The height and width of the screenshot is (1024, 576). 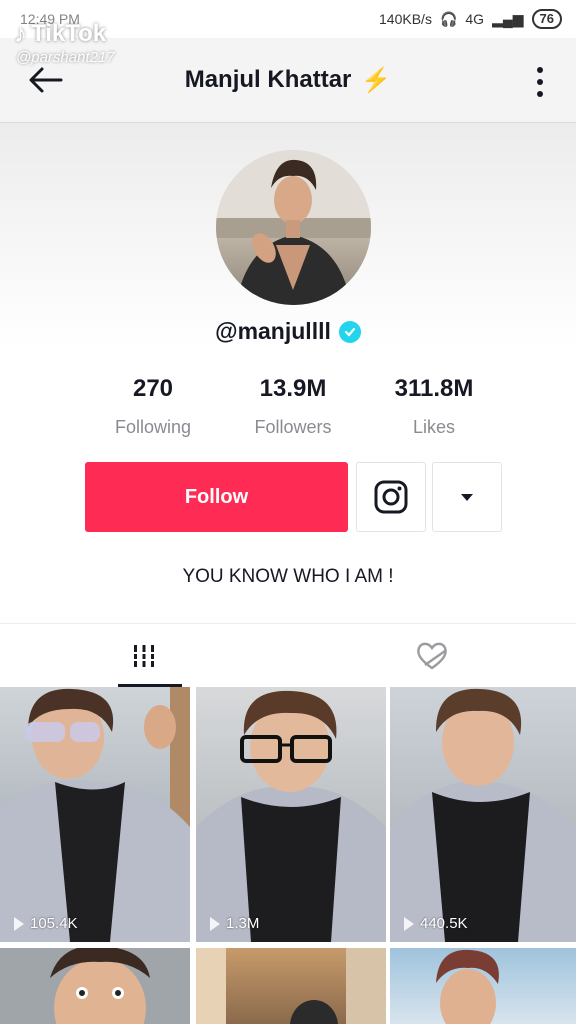 I want to click on avatar-image, so click(x=293, y=227).